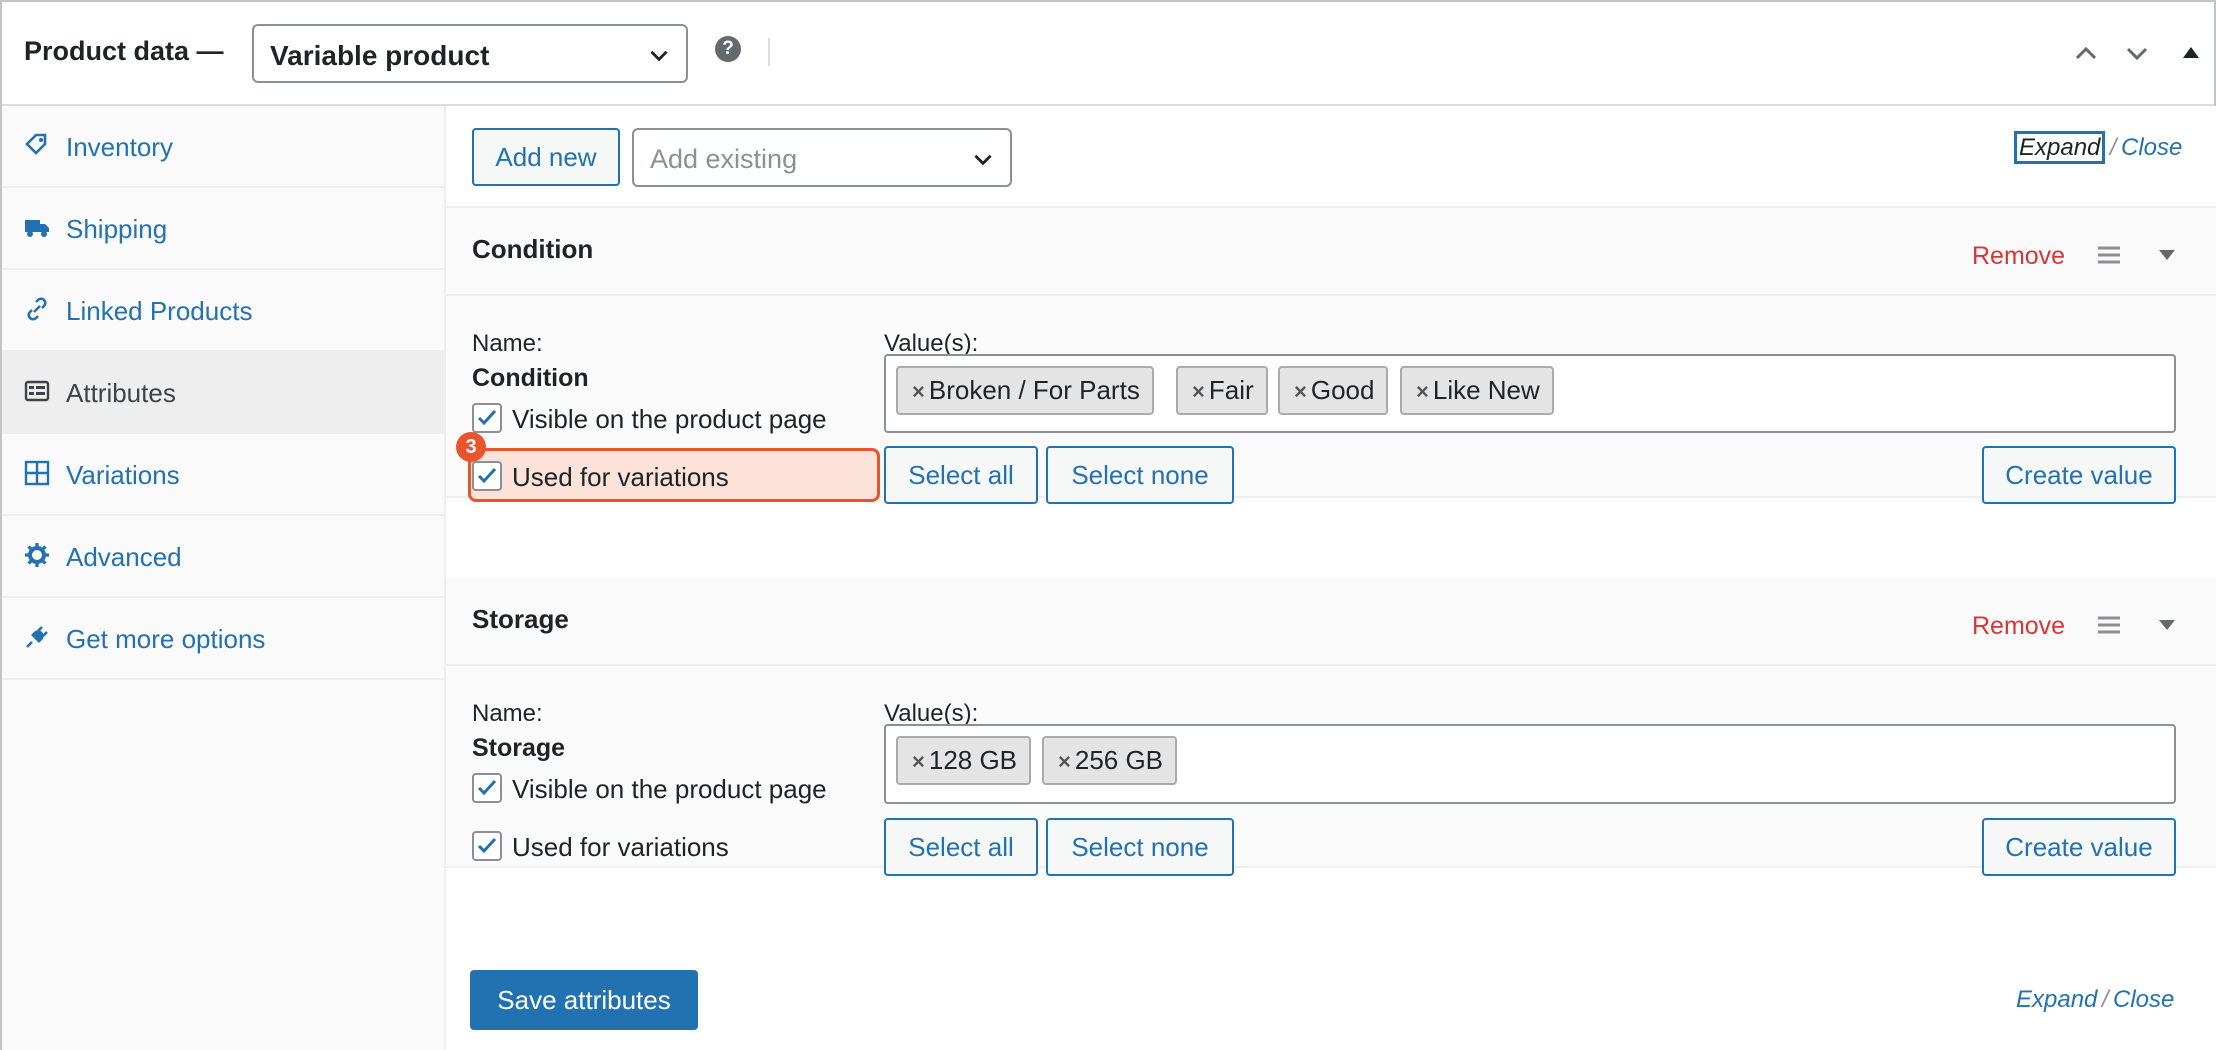 This screenshot has width=2216, height=1050. I want to click on attributes-toolbar: Add new Add existing Expand / Close, so click(1331, 157).